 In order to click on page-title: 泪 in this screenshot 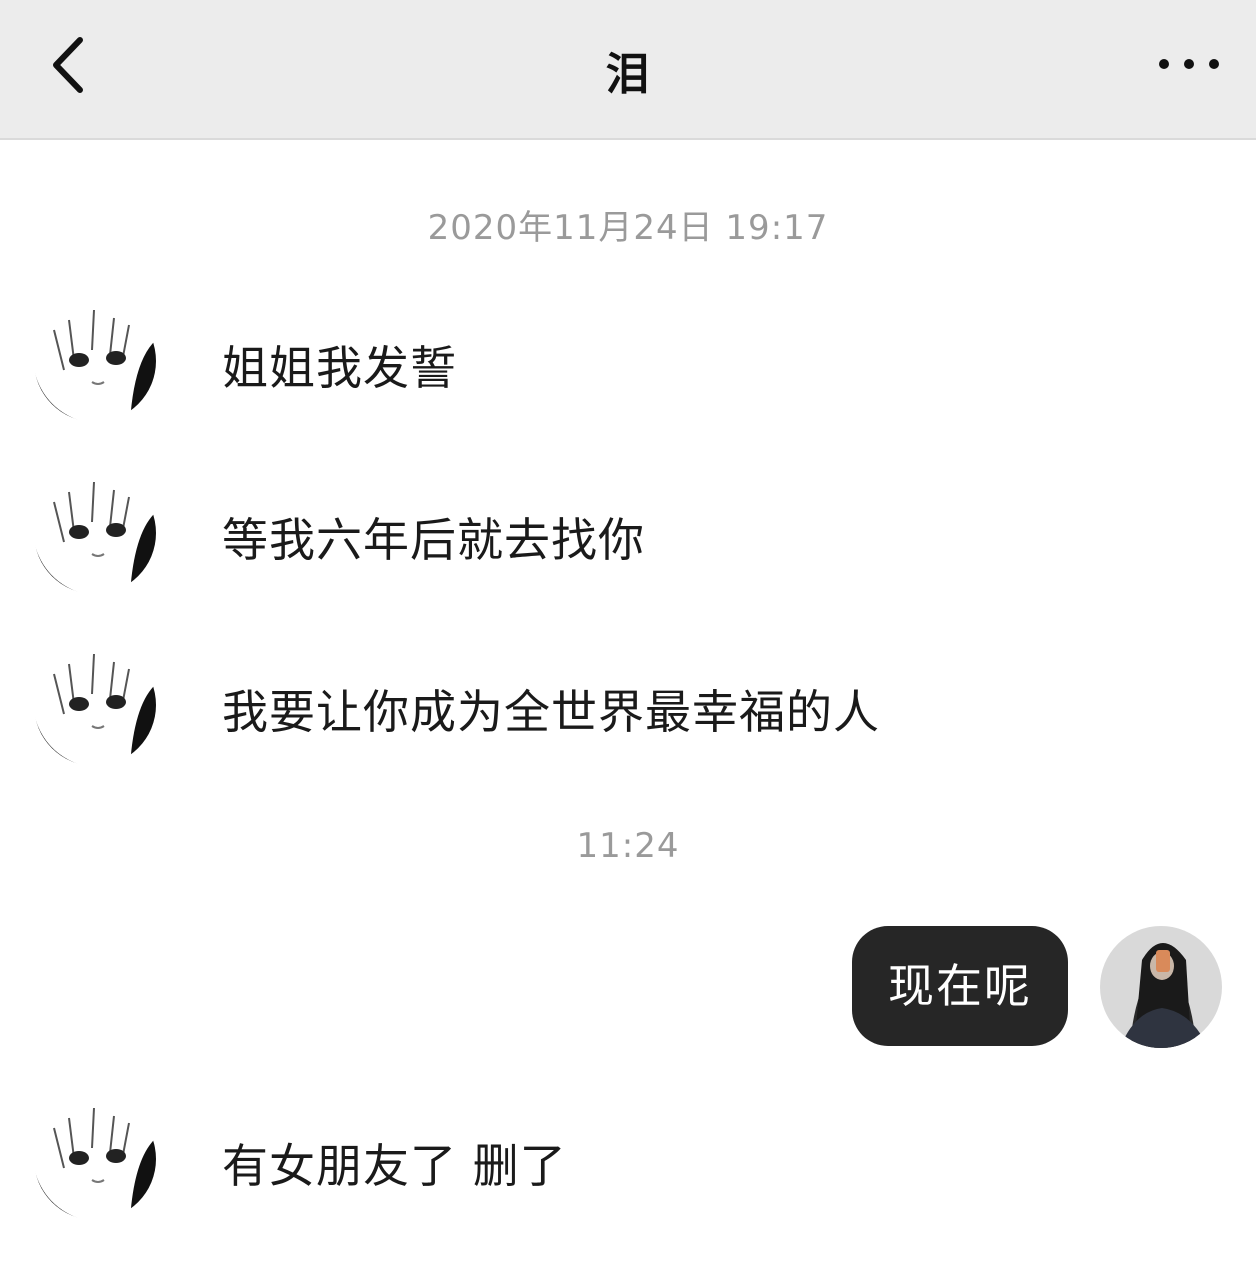, I will do `click(628, 74)`.